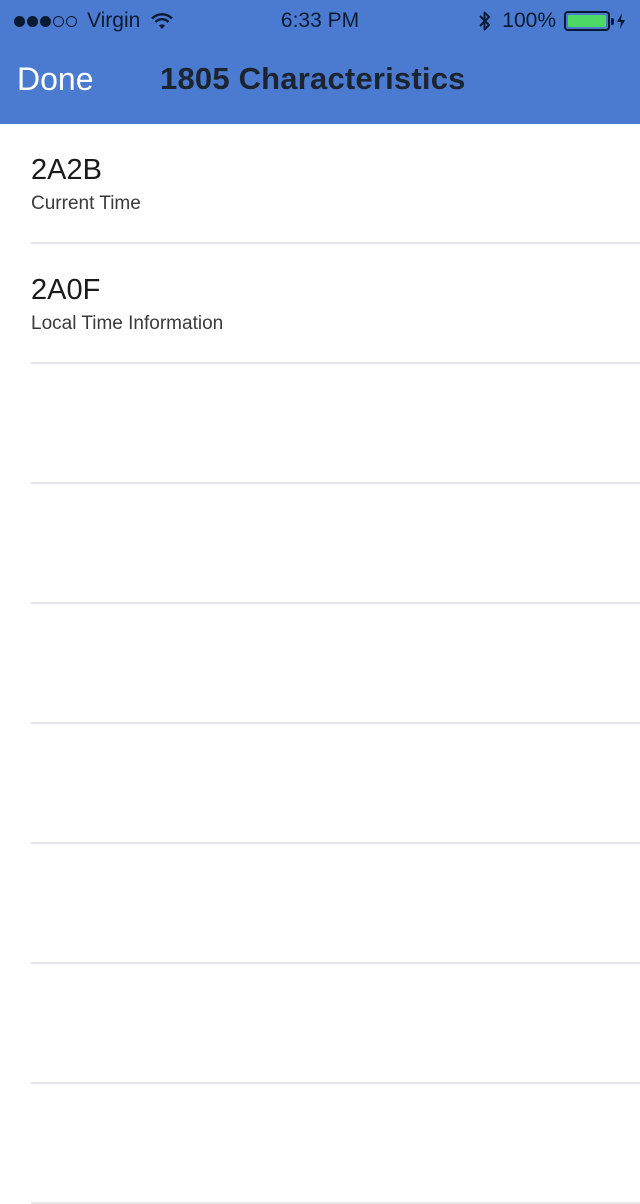  I want to click on battery-nub, so click(612, 21).